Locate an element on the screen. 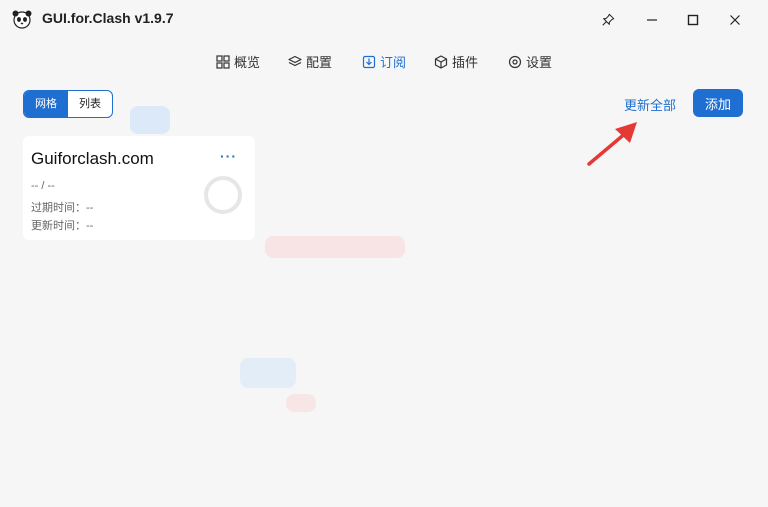 The image size is (768, 507). panda-icon is located at coordinates (22, 19).